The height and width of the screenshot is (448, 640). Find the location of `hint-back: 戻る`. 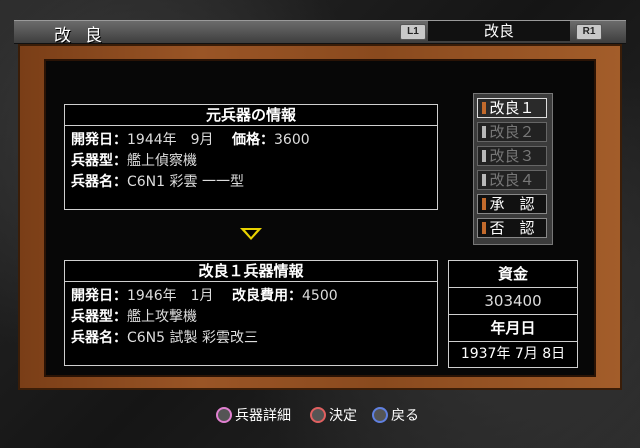

hint-back: 戻る is located at coordinates (395, 416).